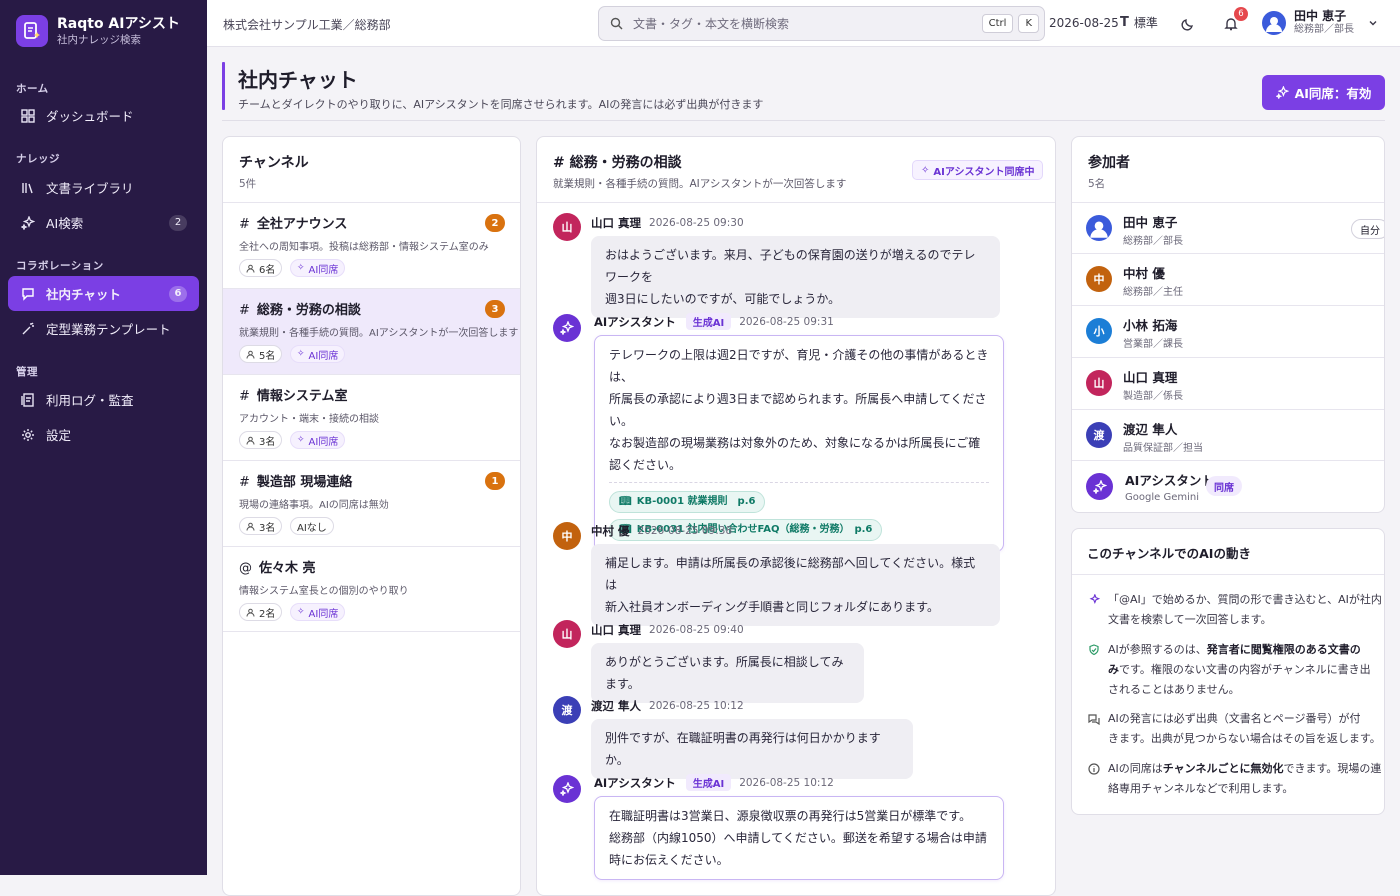  Describe the element at coordinates (1188, 24) in the screenshot. I see `moon-icon` at that location.